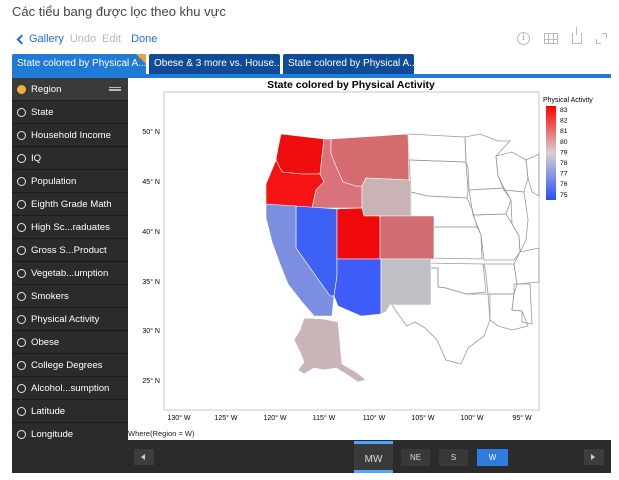 The image size is (619, 480). Describe the element at coordinates (144, 39) in the screenshot. I see `done-button: Done` at that location.